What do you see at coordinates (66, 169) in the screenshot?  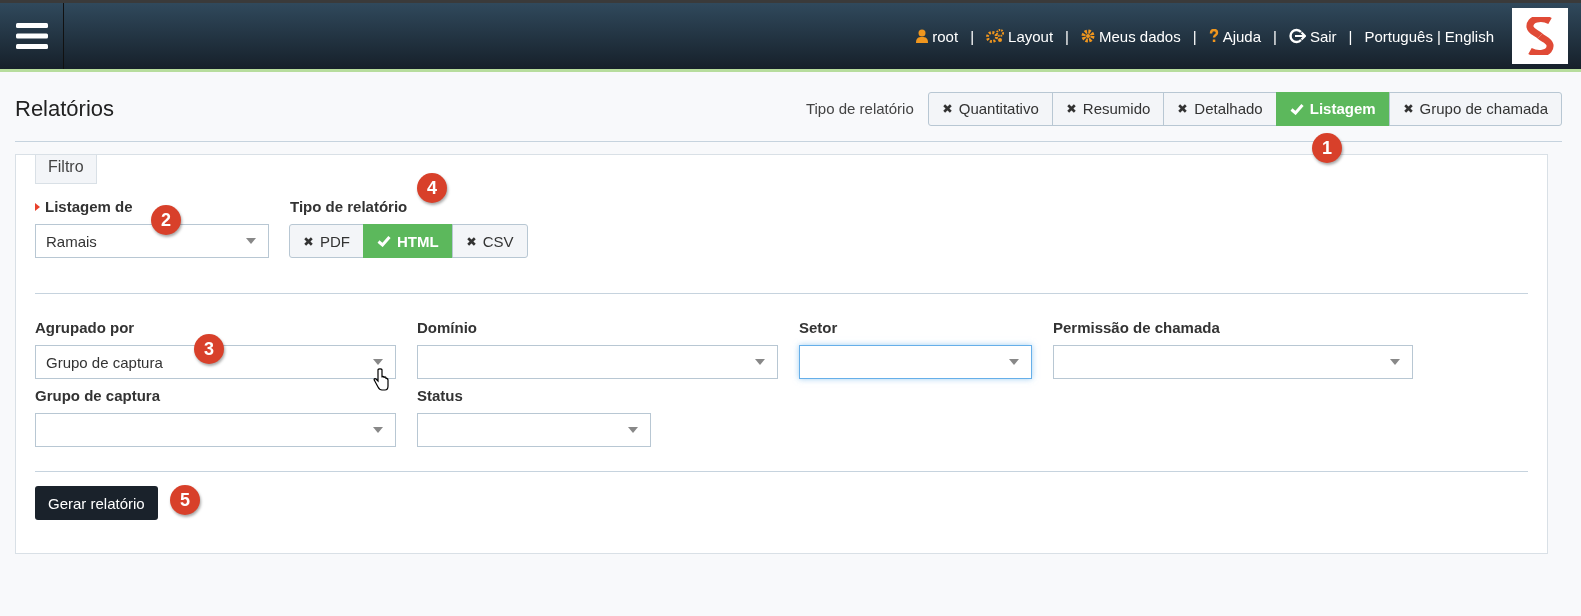 I see `filter-tab: Filtro` at bounding box center [66, 169].